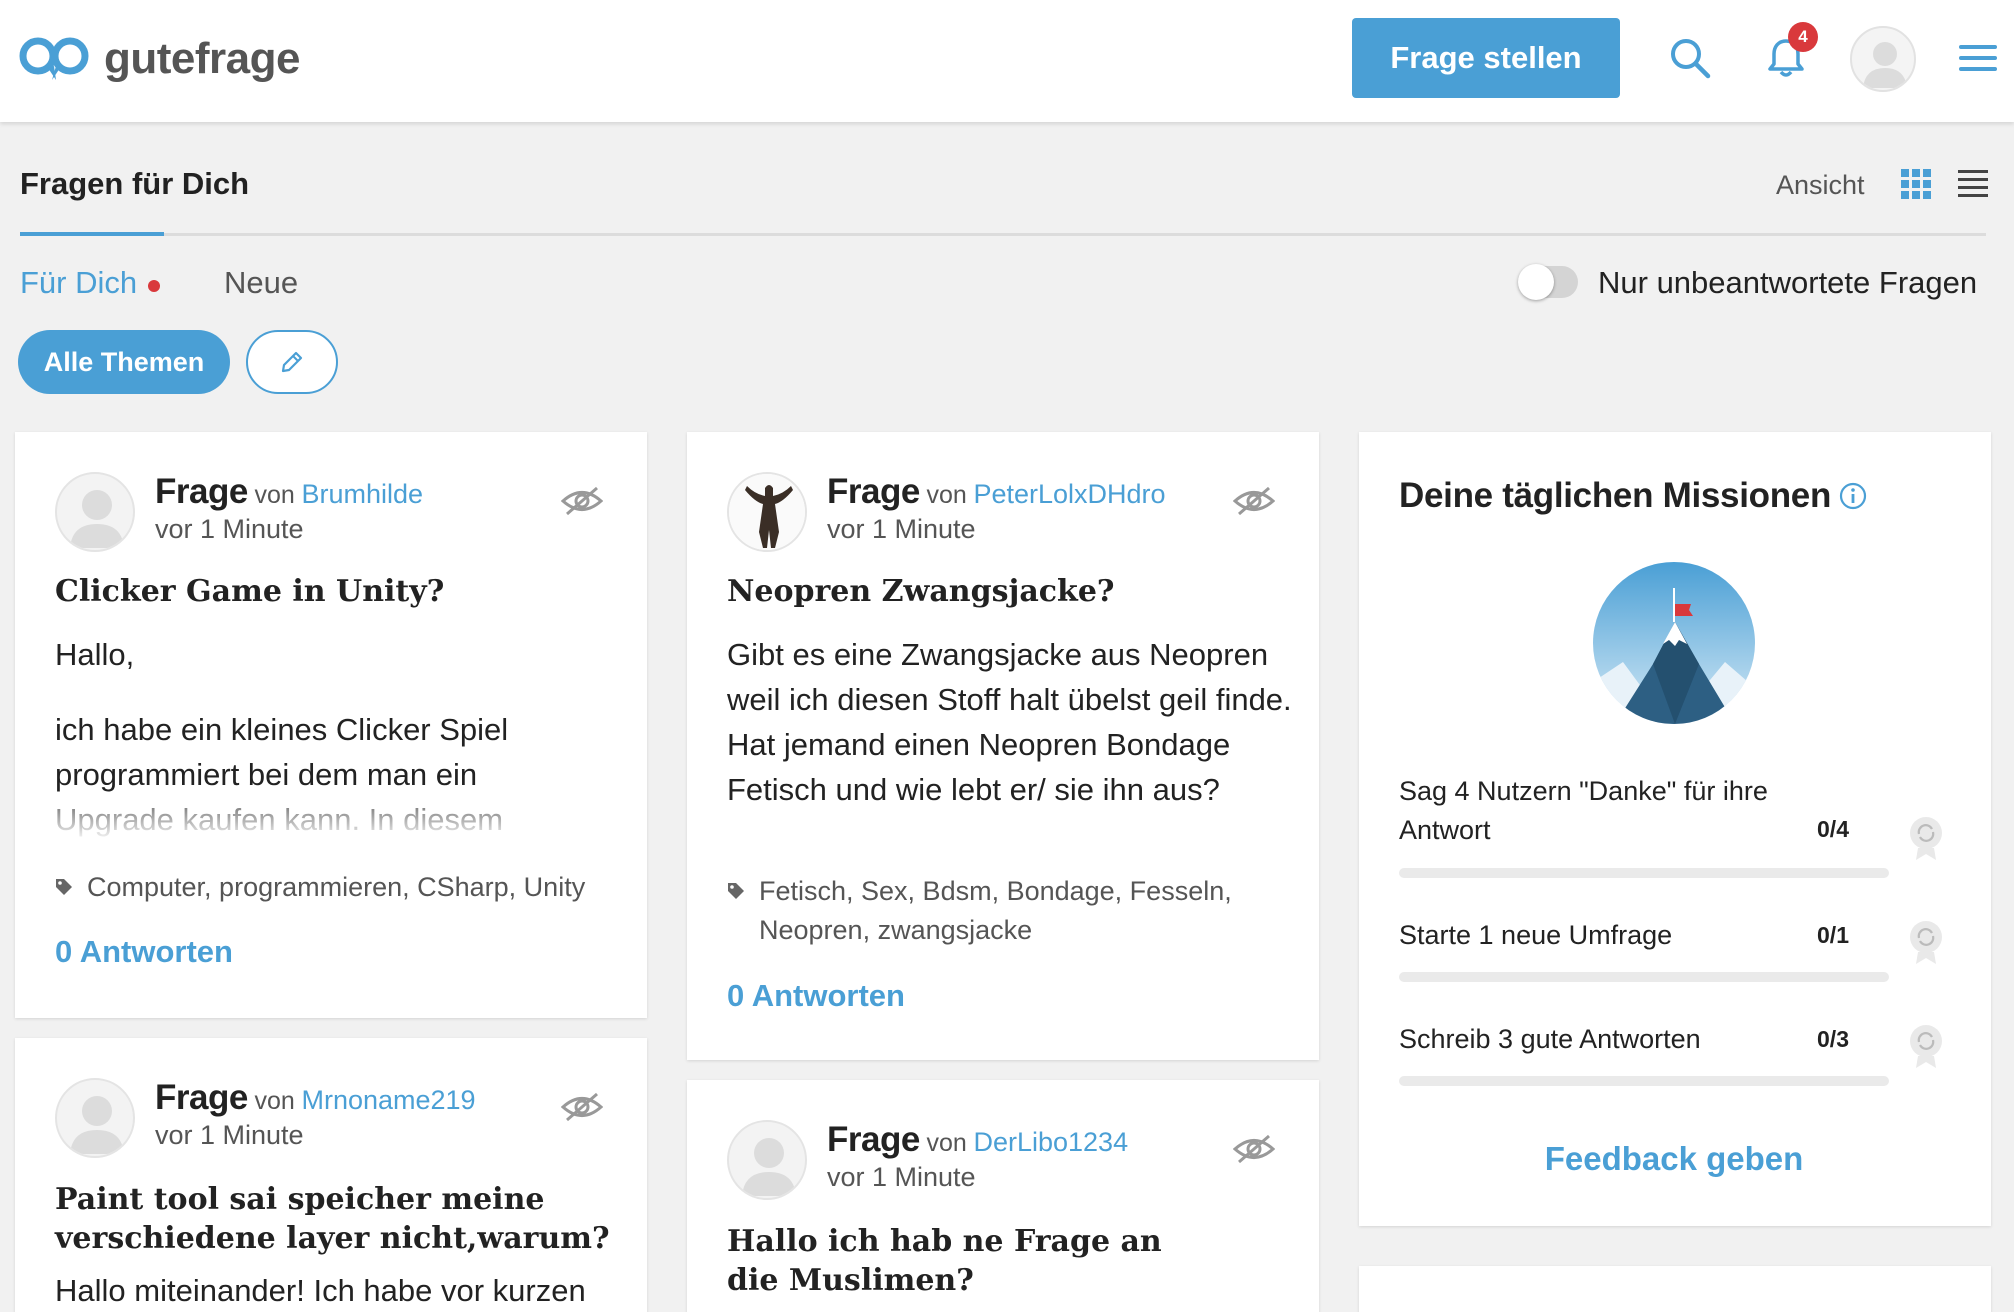  What do you see at coordinates (335, 591) in the screenshot?
I see `question-title: Clicker Game in Unity?` at bounding box center [335, 591].